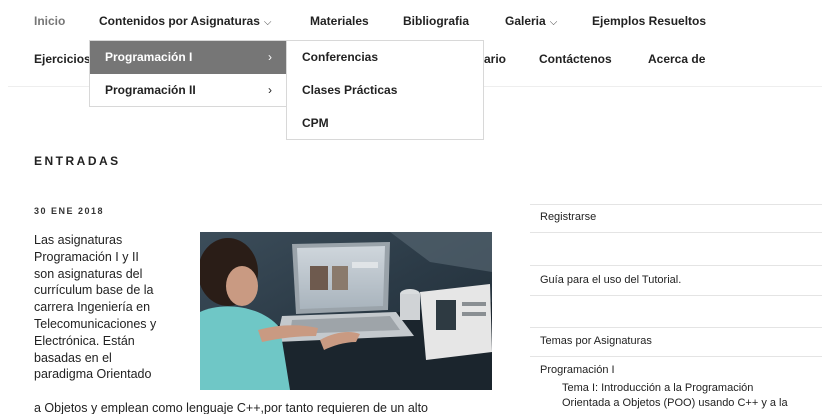 The height and width of the screenshot is (414, 822). Describe the element at coordinates (385, 57) in the screenshot. I see `submenu-item-conferencias: Conferencias` at that location.